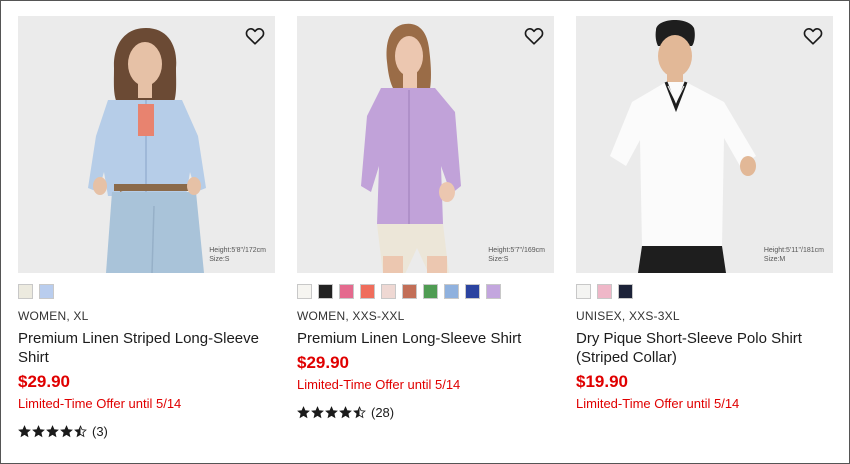  I want to click on model-info: Height:5'7"/169cm Size:S, so click(516, 255).